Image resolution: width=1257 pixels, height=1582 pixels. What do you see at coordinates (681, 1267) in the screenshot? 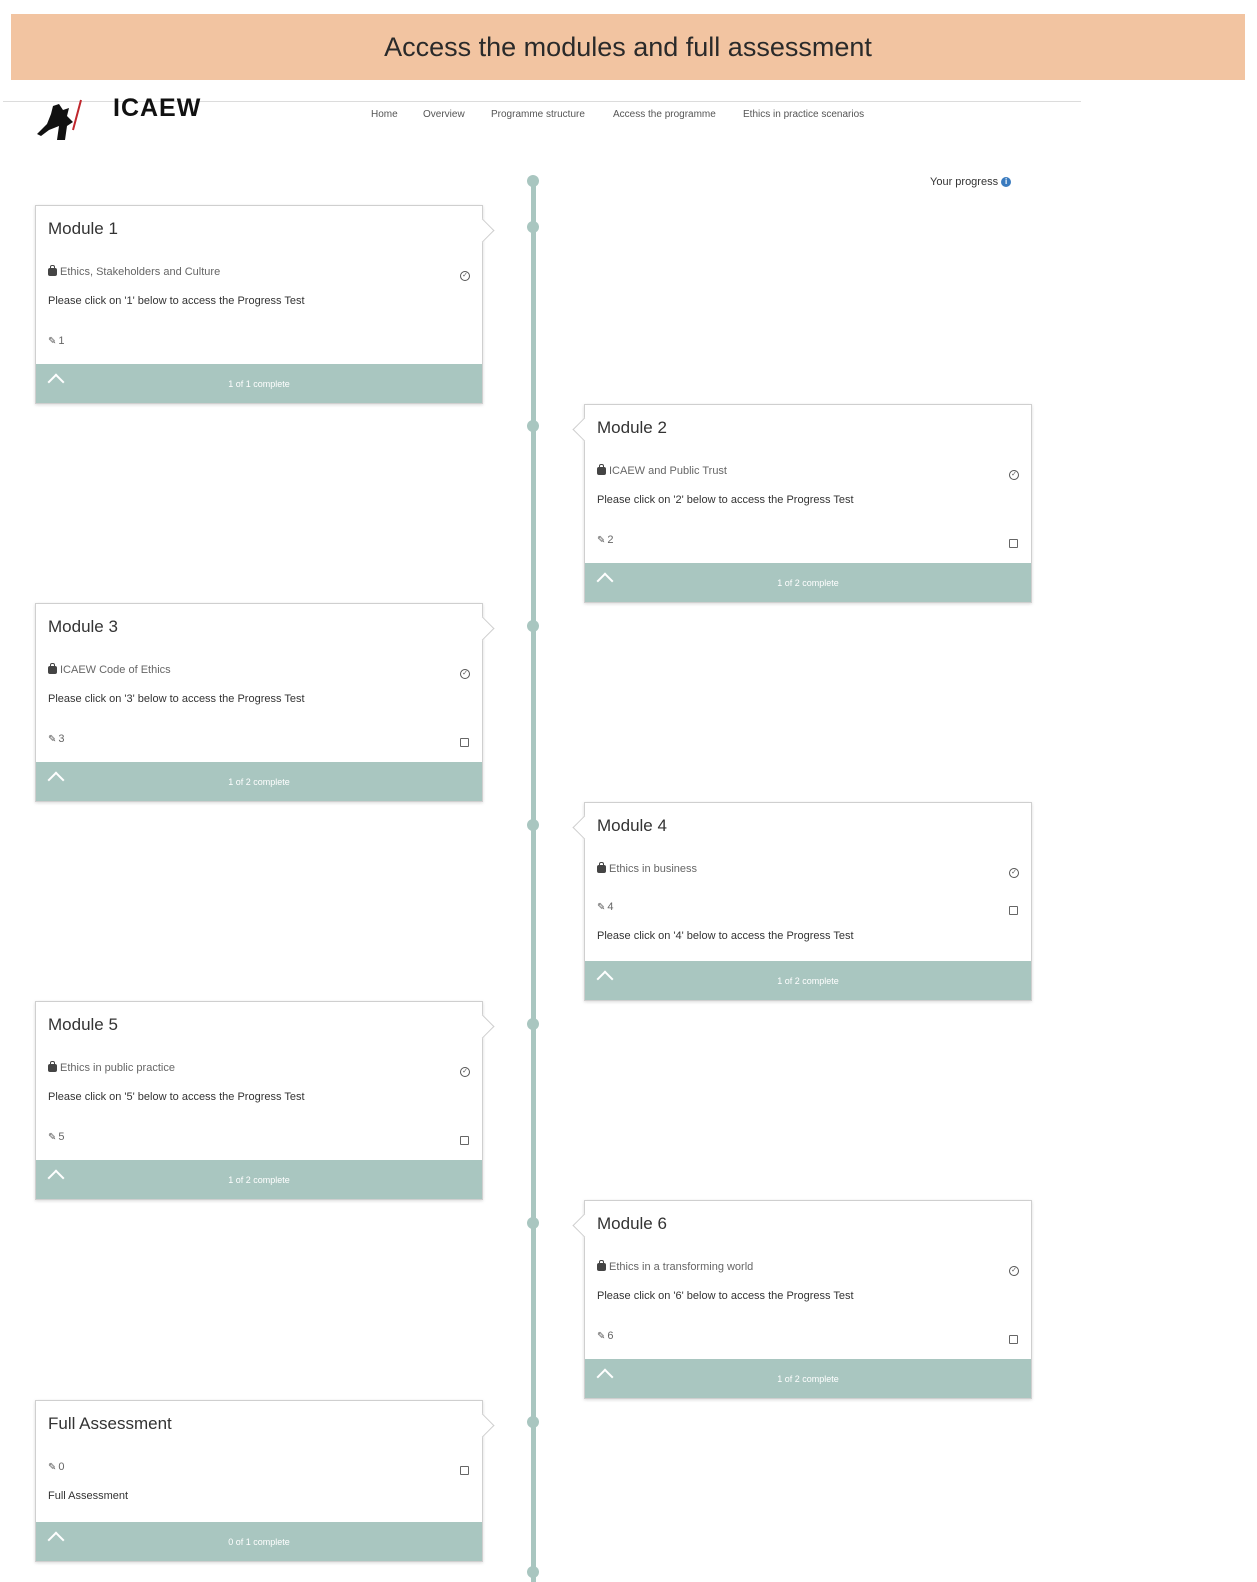
I see `module-subtitle-text: Ethics in a transforming world` at bounding box center [681, 1267].